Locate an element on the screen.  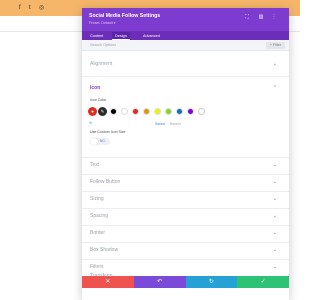
icon-color-label: Icon Color is located at coordinates (98, 100).